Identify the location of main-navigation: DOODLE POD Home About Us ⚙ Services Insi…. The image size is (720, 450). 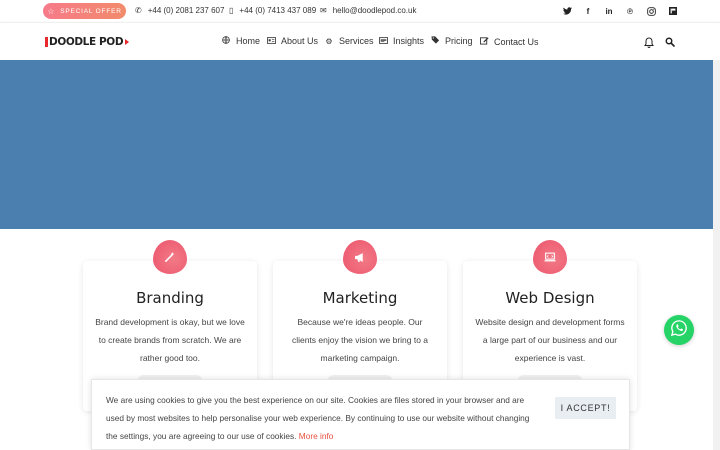
(360, 41).